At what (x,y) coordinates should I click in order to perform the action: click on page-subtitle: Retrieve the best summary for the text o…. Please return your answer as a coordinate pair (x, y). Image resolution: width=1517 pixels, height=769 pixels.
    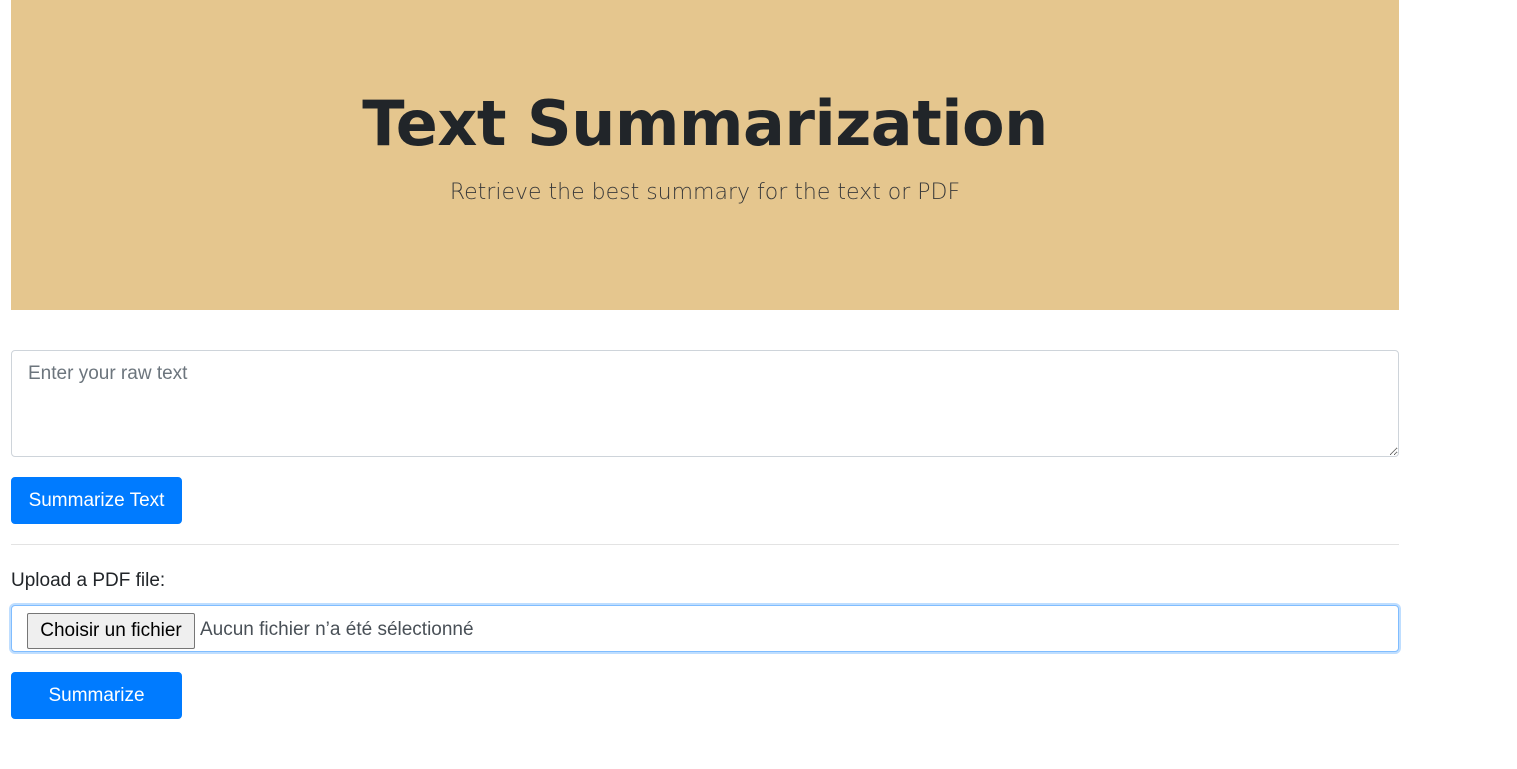
    Looking at the image, I should click on (705, 192).